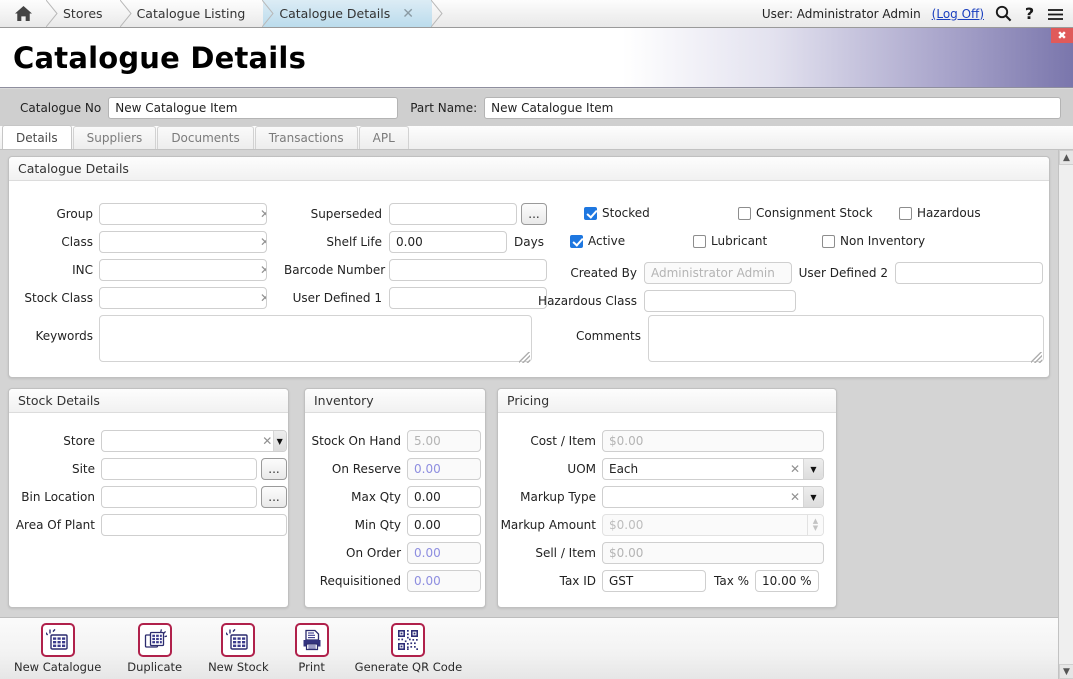 This screenshot has height=679, width=1073. Describe the element at coordinates (253, 107) in the screenshot. I see `catalogue-no-input` at that location.